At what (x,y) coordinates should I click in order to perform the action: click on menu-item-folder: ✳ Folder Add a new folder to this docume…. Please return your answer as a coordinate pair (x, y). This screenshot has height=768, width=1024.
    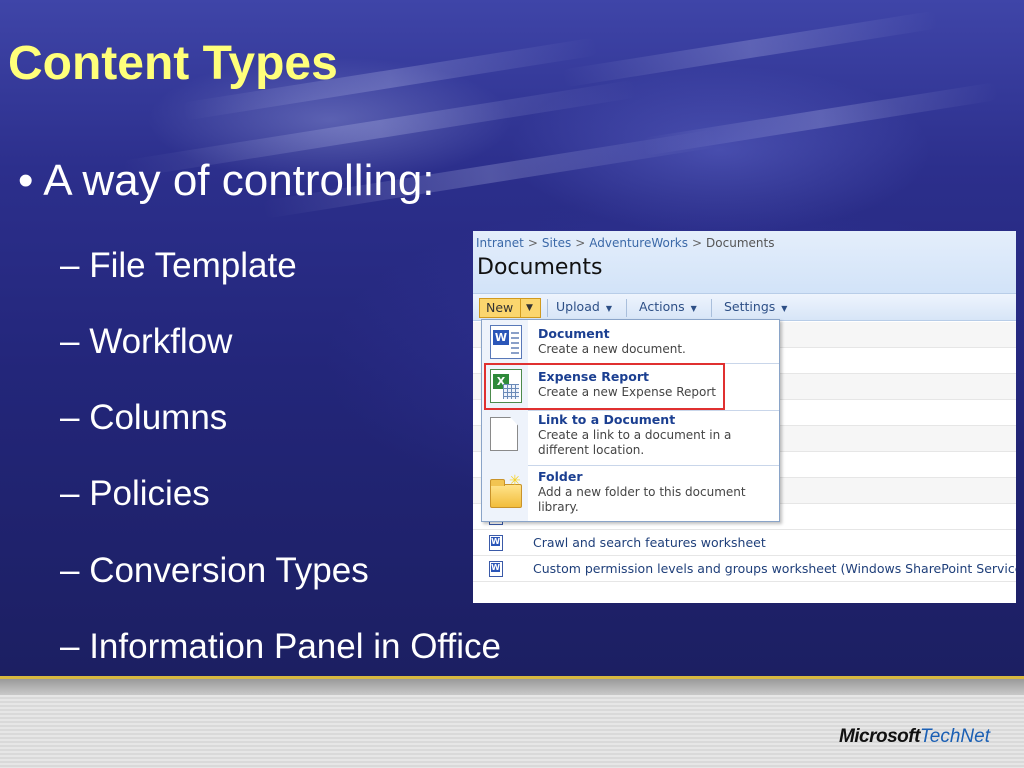
    Looking at the image, I should click on (630, 494).